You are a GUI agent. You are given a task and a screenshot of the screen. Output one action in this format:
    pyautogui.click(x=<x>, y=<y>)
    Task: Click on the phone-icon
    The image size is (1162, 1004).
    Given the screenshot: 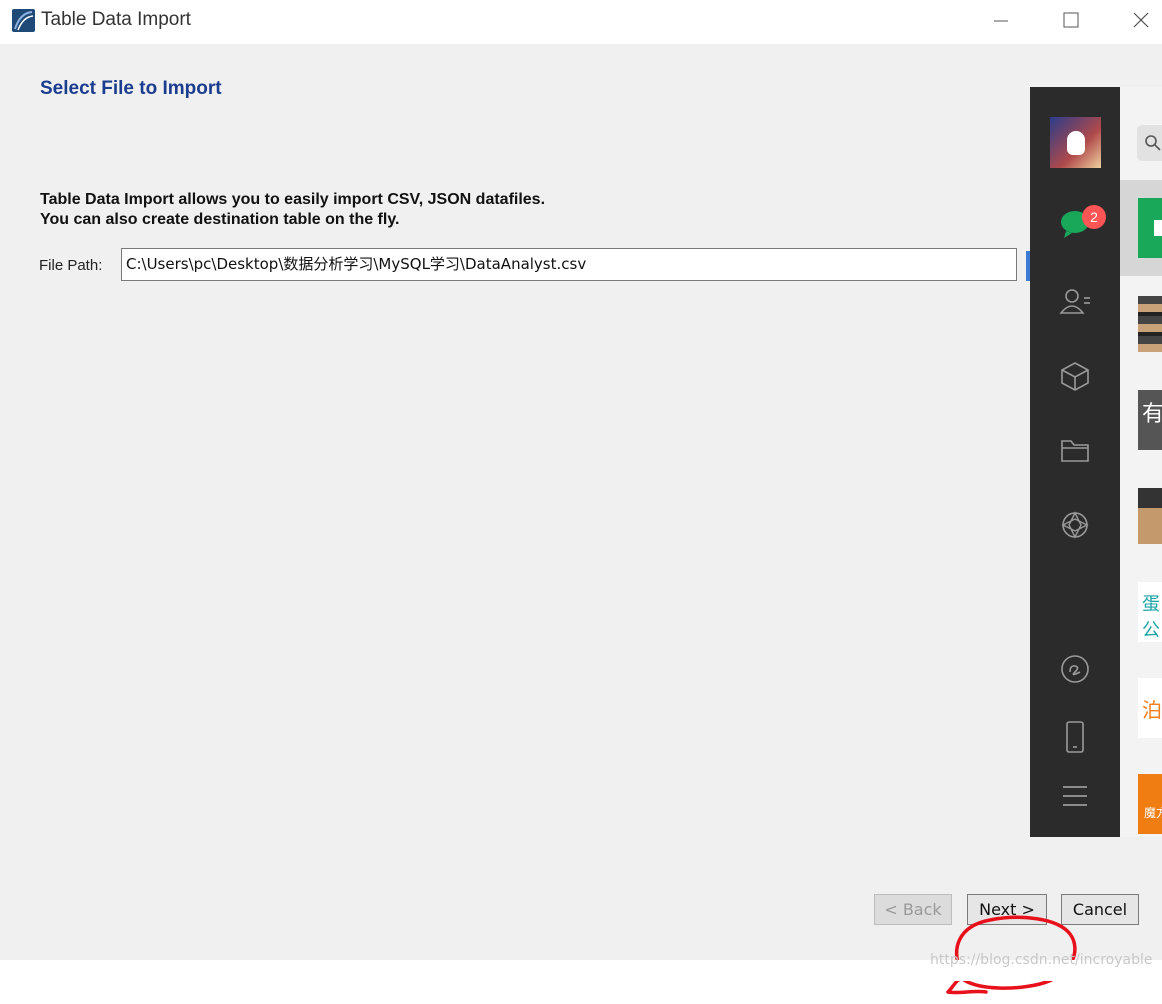 What is the action you would take?
    pyautogui.click(x=1075, y=737)
    